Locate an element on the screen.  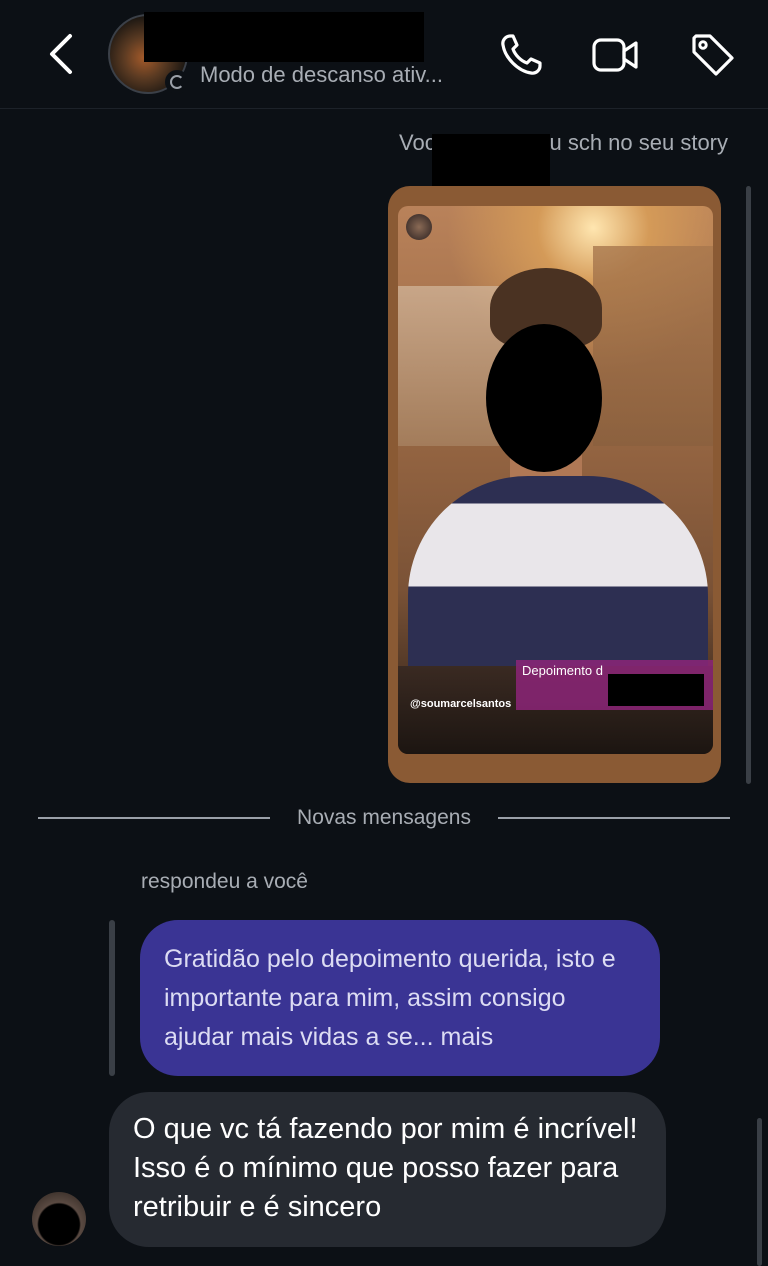
tag-icon is located at coordinates (713, 55).